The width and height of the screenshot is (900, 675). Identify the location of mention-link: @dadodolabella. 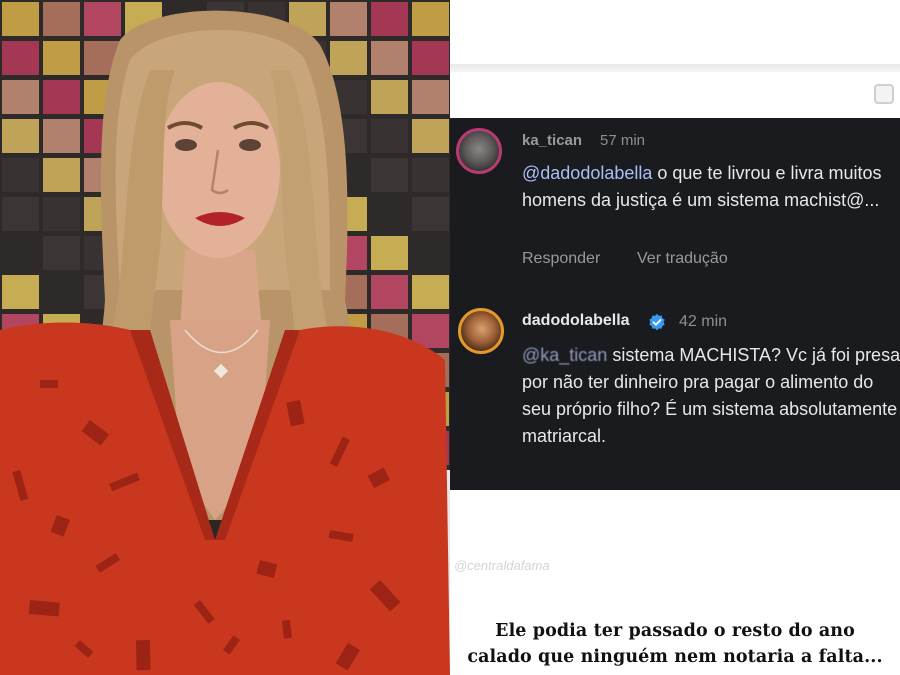
(587, 173).